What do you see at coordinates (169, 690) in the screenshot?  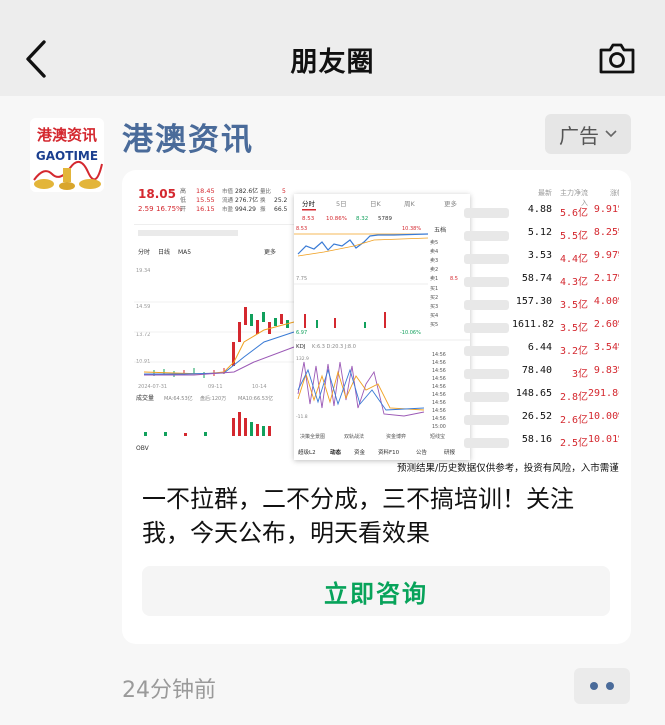 I see `post-timestamp: 24分钟前` at bounding box center [169, 690].